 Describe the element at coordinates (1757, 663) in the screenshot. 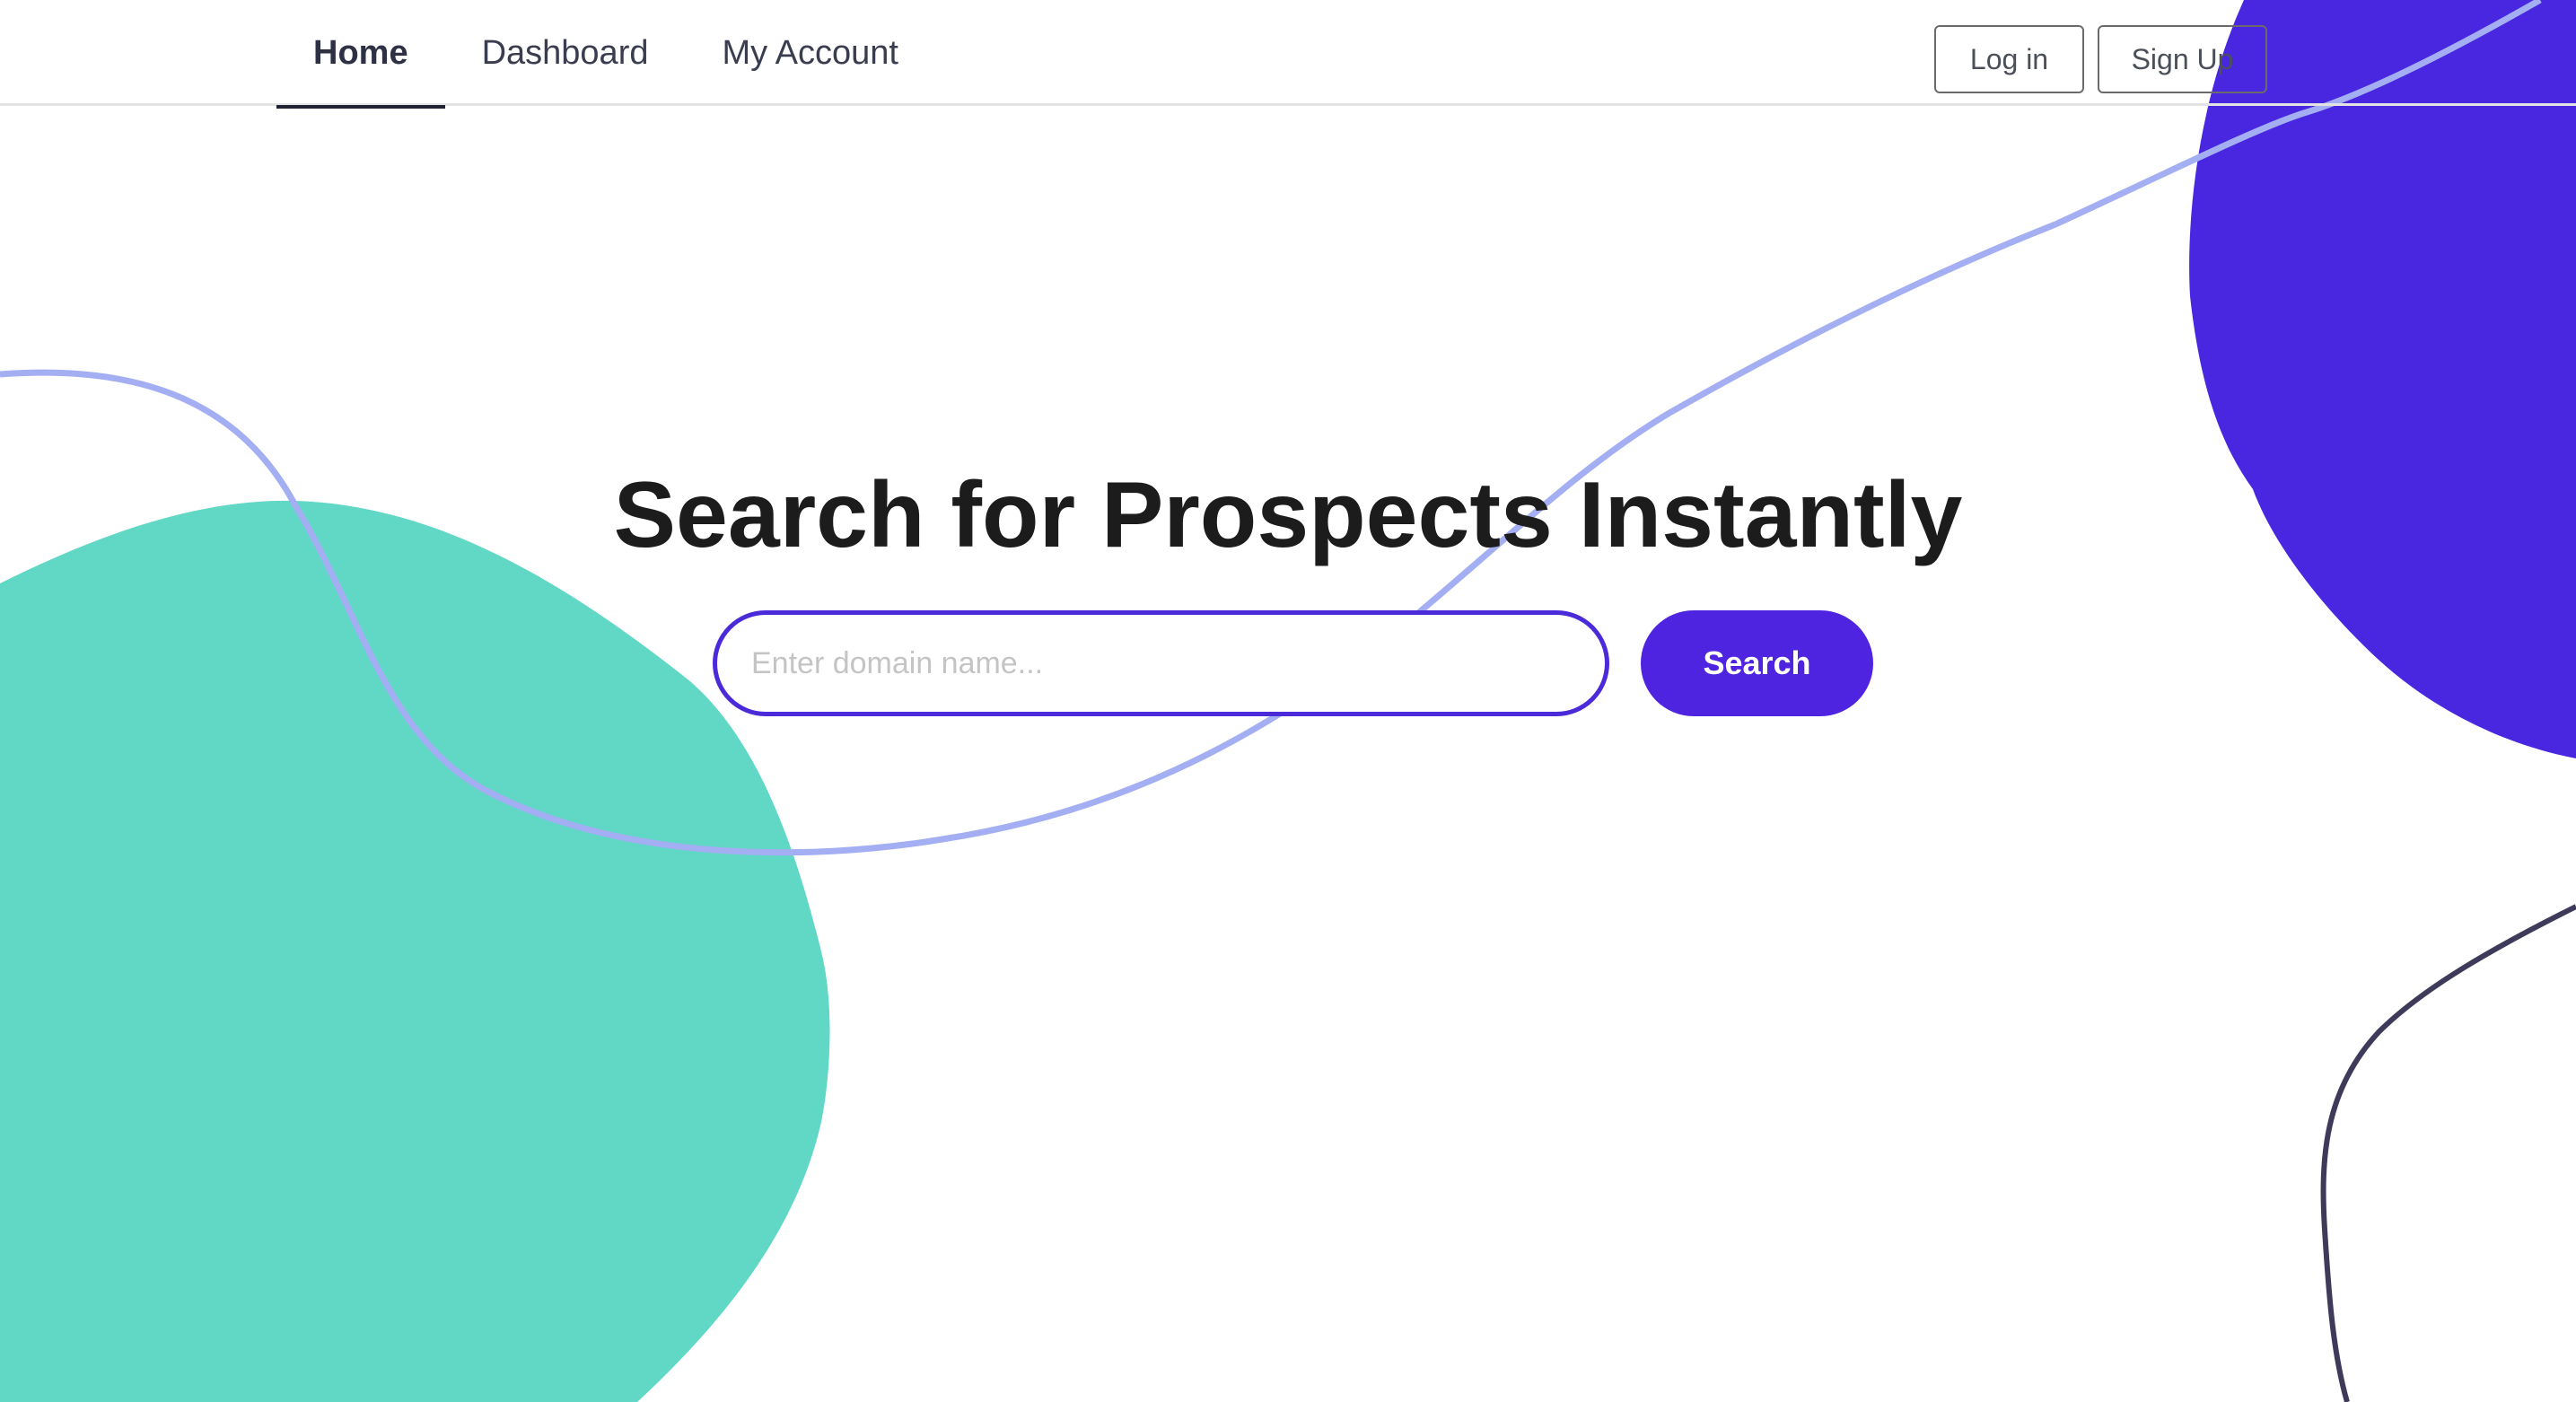

I see `search-button: Search` at that location.